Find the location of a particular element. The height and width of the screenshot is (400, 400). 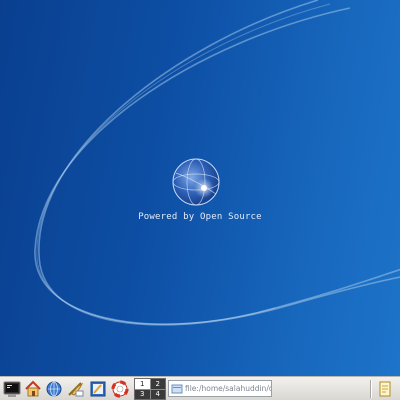

taskbar: 1 2 3 4 file:/home/salahuddin/desi is located at coordinates (200, 388).